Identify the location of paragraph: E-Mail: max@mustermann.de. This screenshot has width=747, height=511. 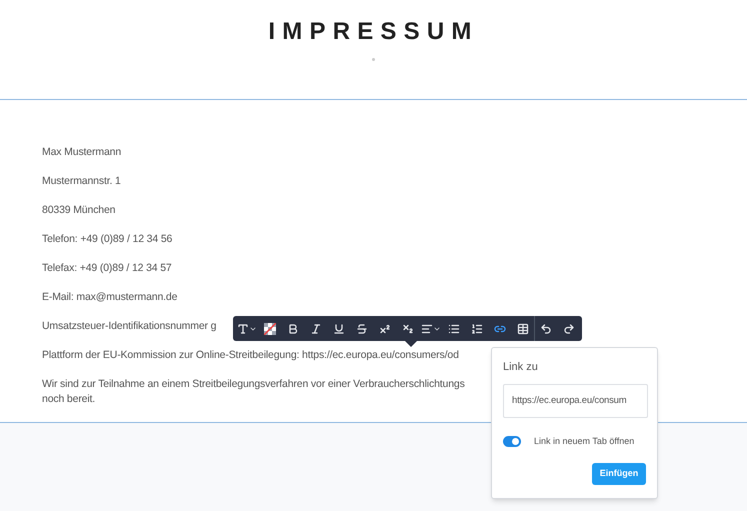
(110, 297).